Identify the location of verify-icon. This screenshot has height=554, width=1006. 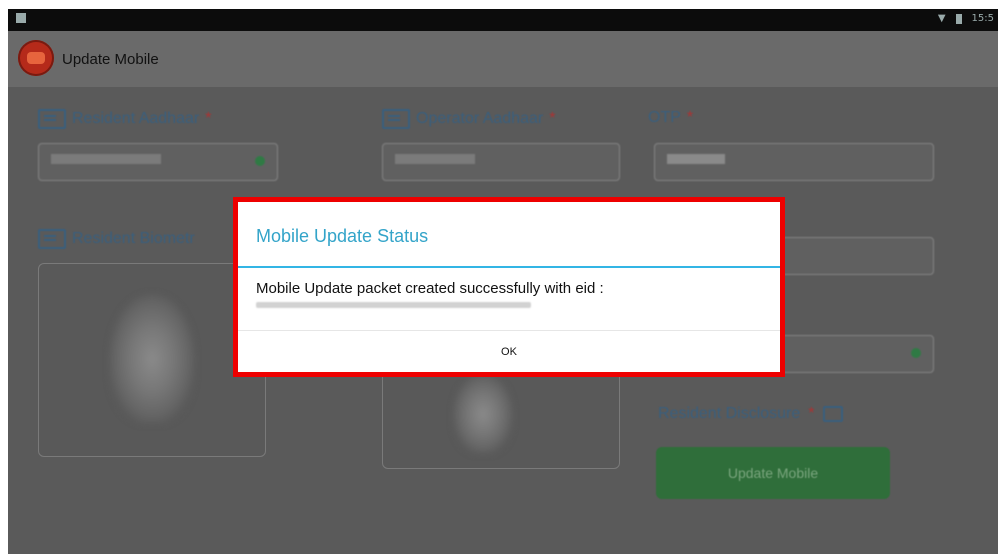
(916, 353).